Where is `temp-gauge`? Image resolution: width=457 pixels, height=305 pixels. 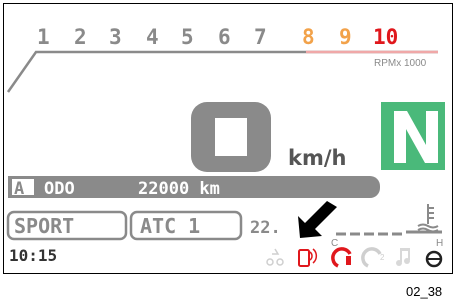
temp-gauge is located at coordinates (389, 233).